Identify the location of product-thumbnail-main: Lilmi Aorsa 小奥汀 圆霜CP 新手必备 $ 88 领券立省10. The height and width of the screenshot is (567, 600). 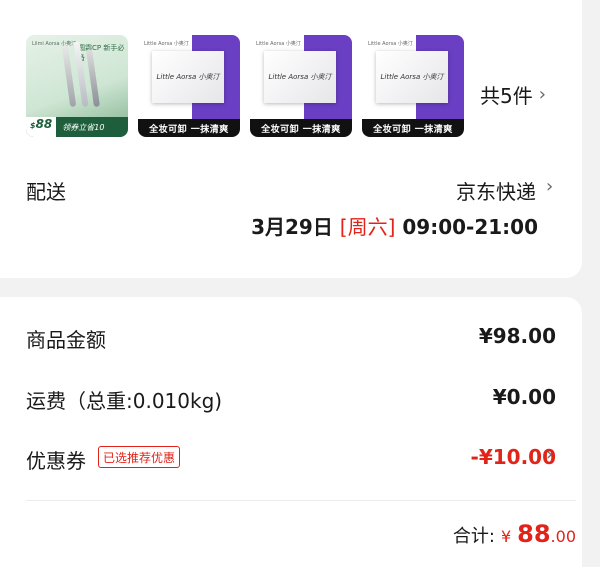
(77, 86).